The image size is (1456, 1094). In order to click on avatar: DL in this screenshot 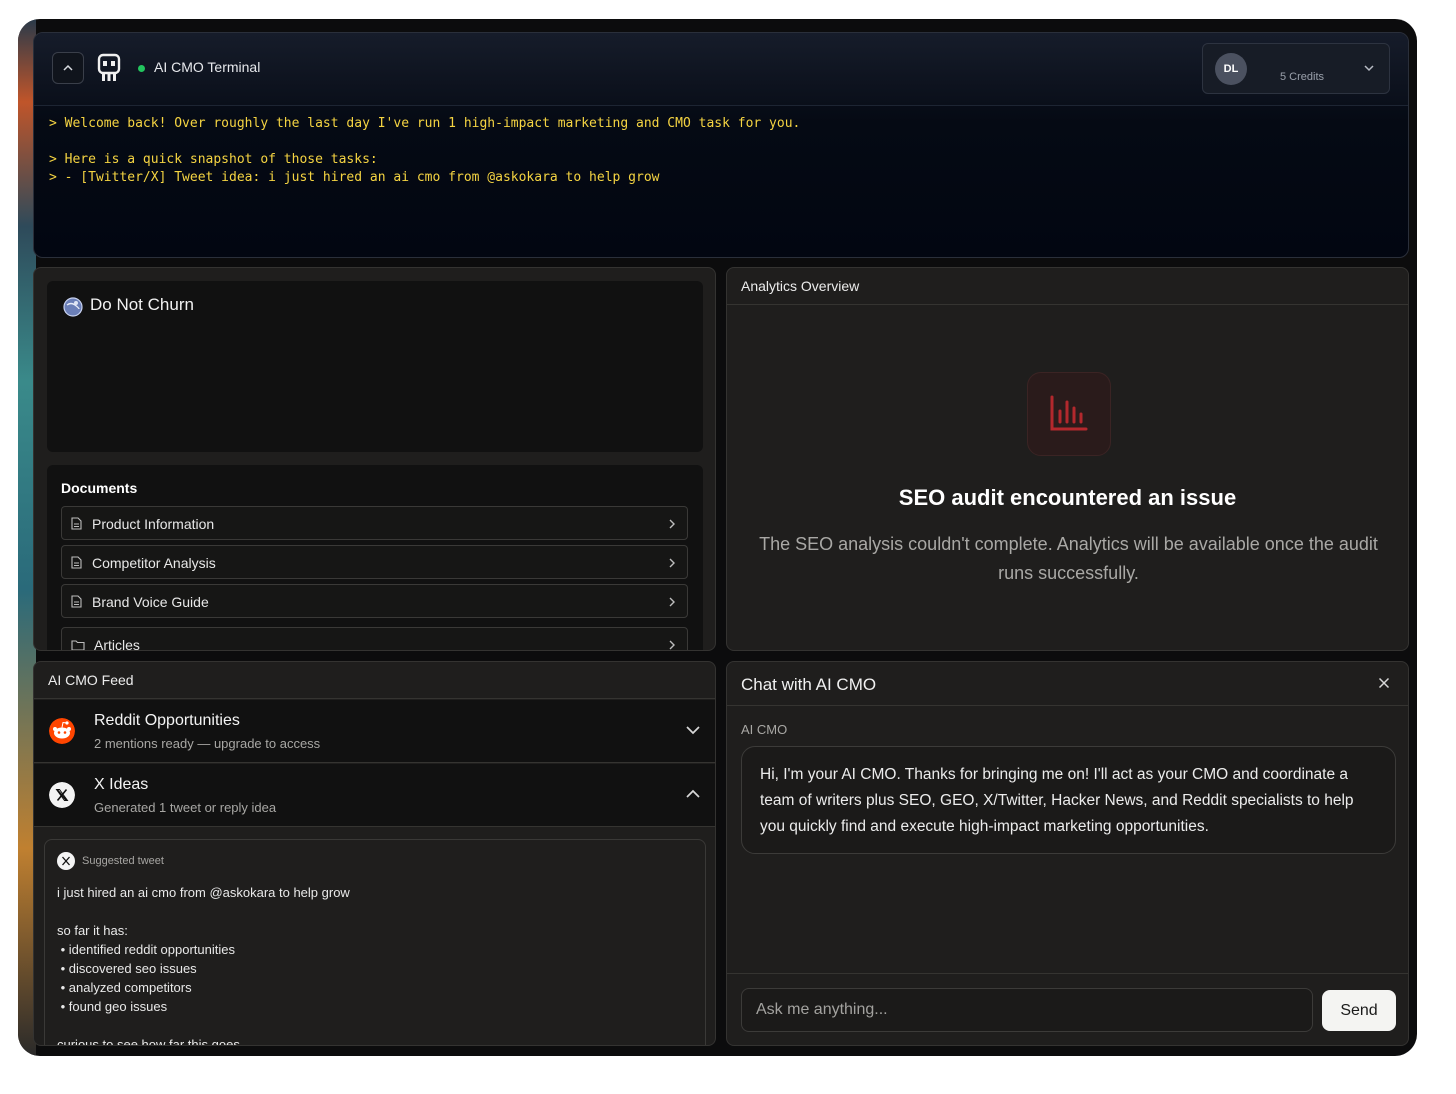, I will do `click(1231, 69)`.